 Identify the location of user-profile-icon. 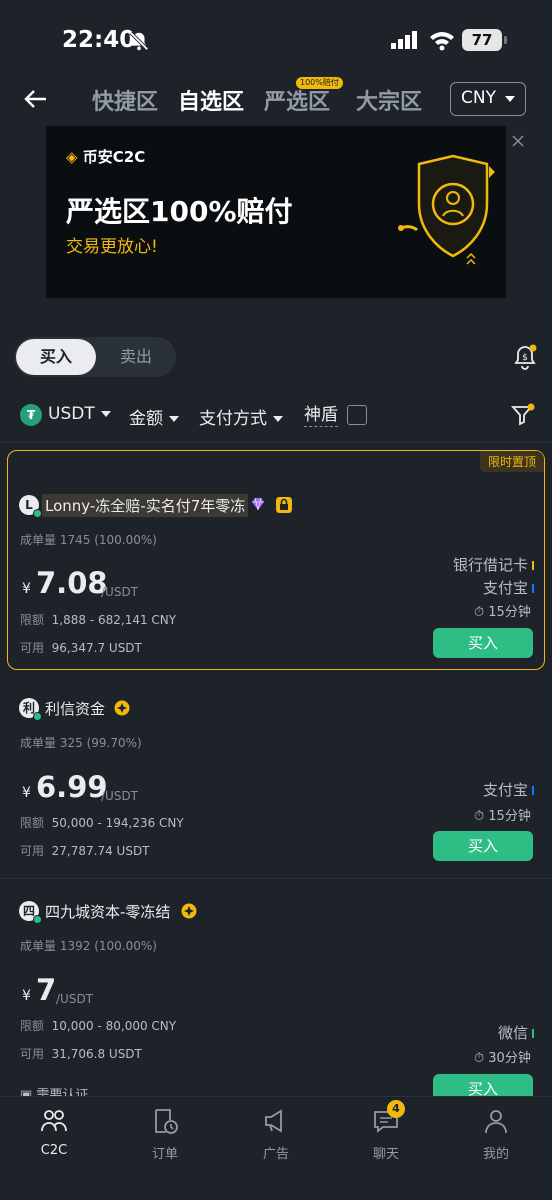
(496, 1122).